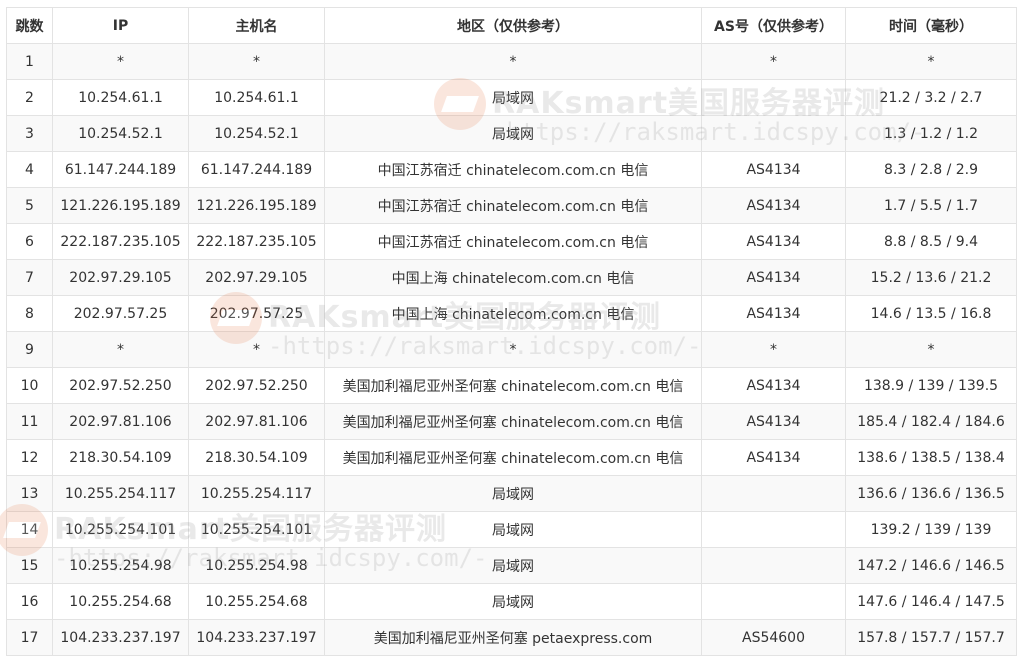 This screenshot has width=1024, height=662. I want to click on cell-hop: 10, so click(29, 385).